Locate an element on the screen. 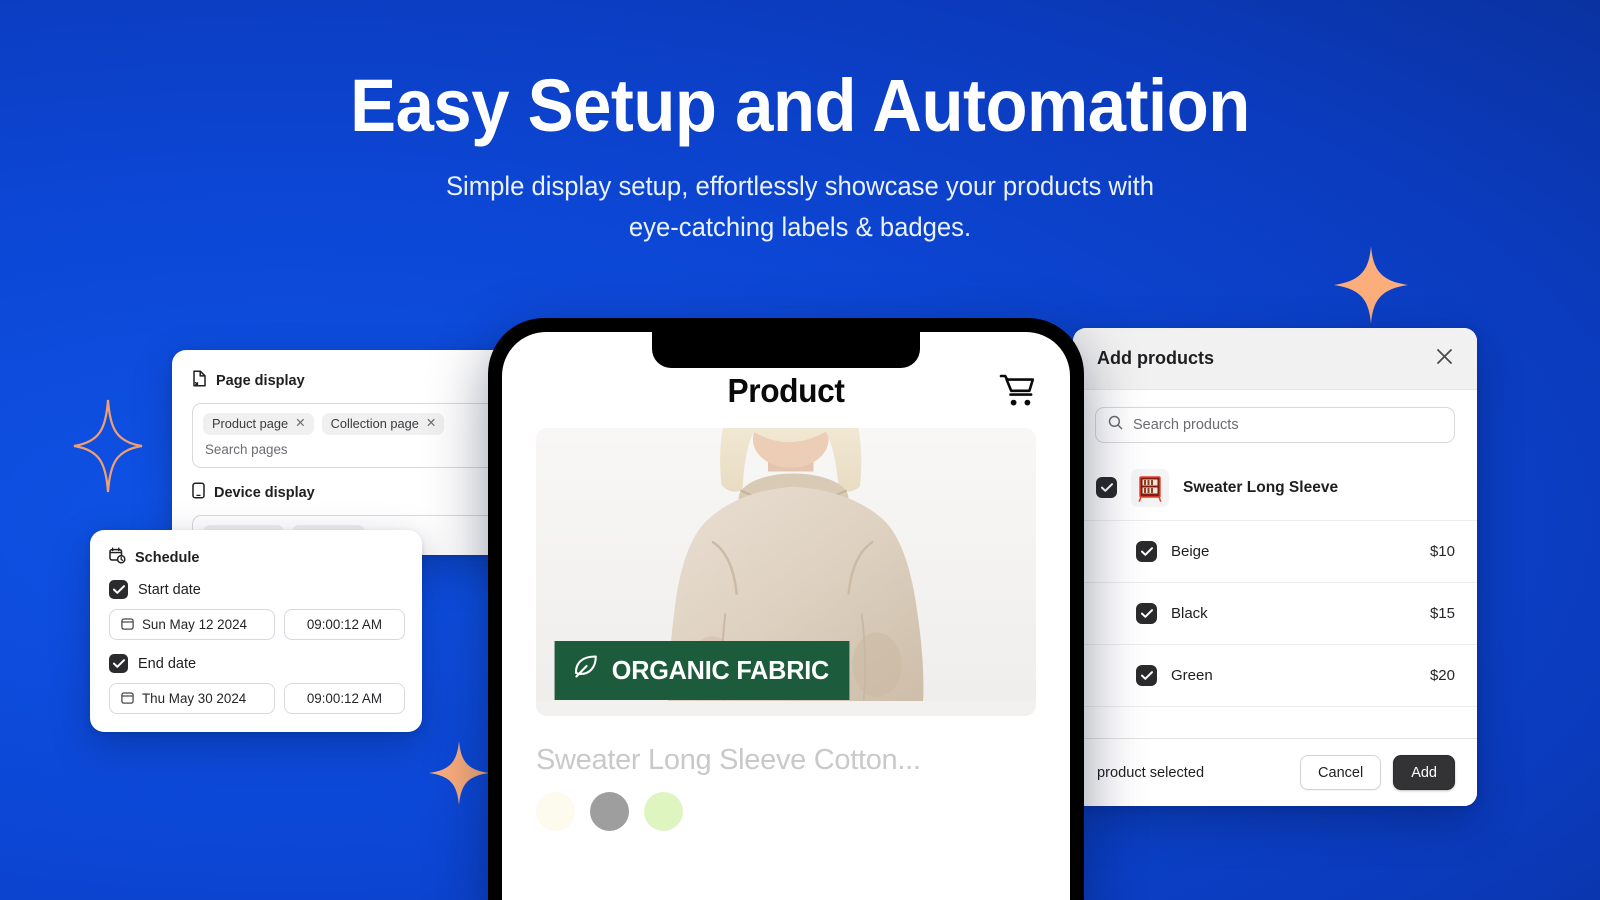  sparkle-filled-top-right is located at coordinates (1371, 285).